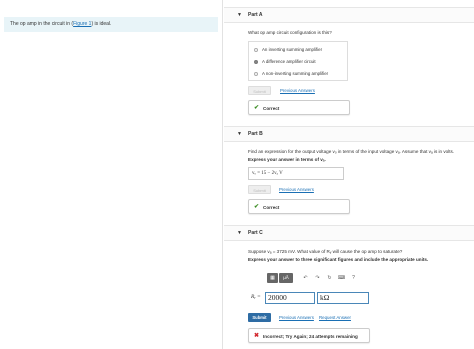 The height and width of the screenshot is (349, 474). Describe the element at coordinates (255, 233) in the screenshot. I see `part-c-title: Part C` at that location.